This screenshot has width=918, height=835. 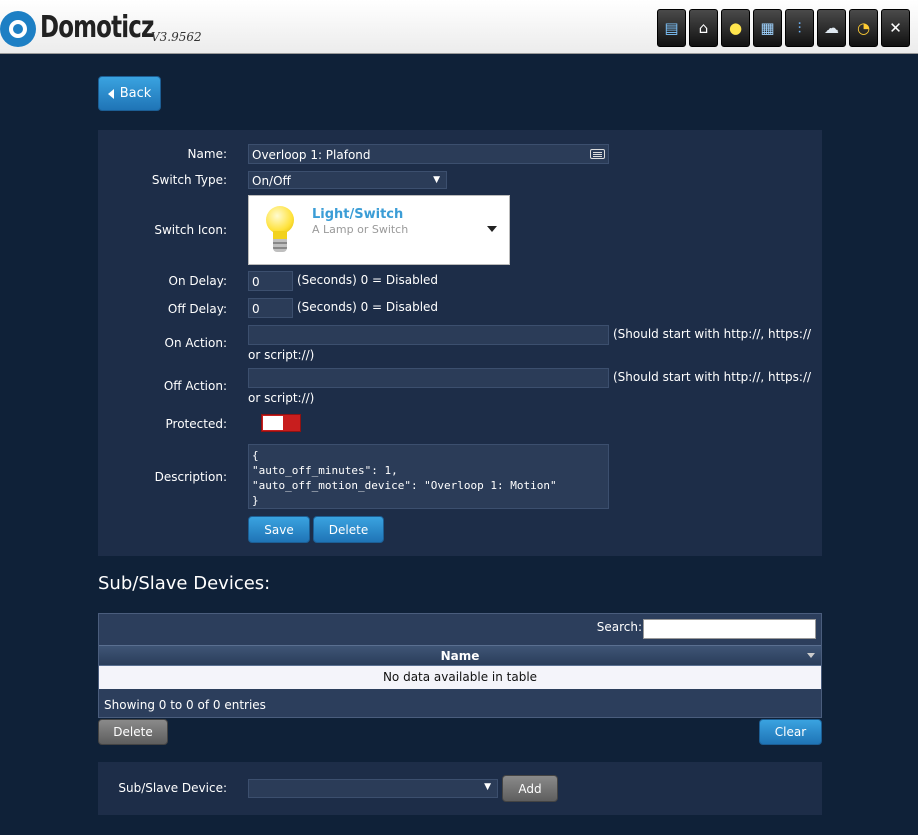 I want to click on switch-type-label: Switch Type:, so click(x=189, y=180).